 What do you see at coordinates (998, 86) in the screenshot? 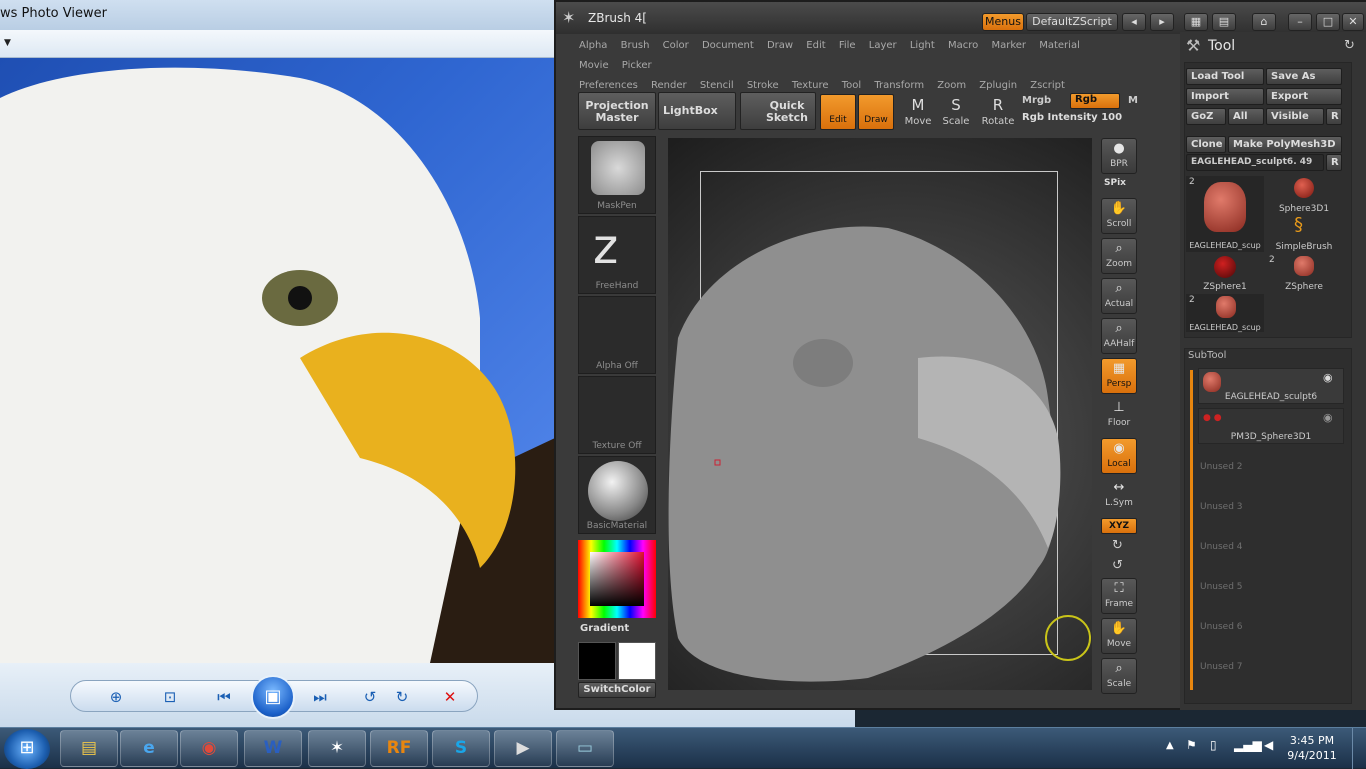
I see `menu-zplugin: Zplugin` at bounding box center [998, 86].